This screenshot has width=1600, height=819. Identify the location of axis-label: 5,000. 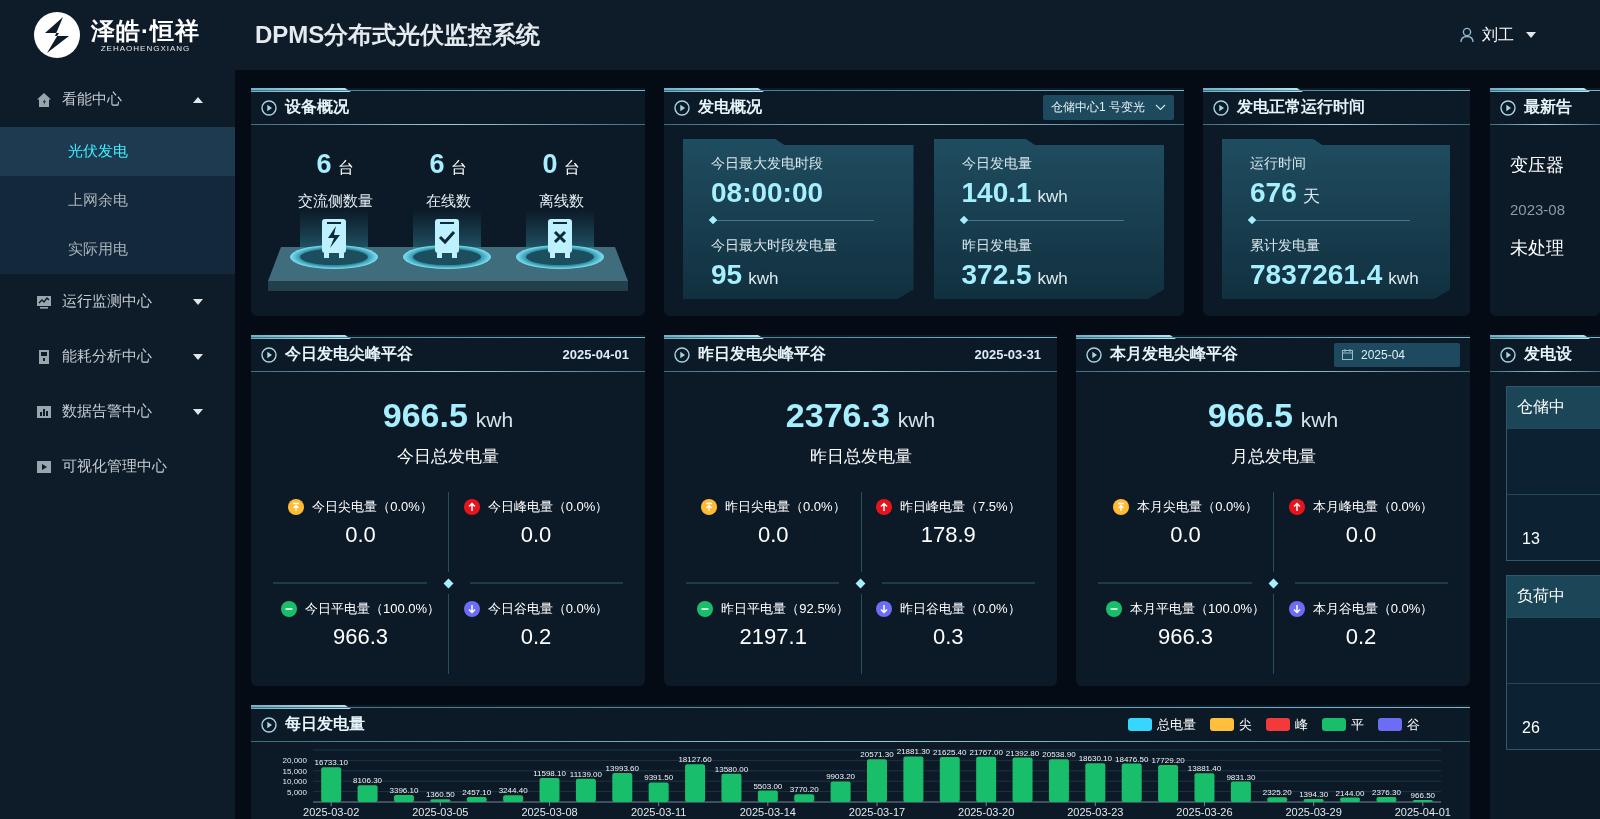
(296, 792).